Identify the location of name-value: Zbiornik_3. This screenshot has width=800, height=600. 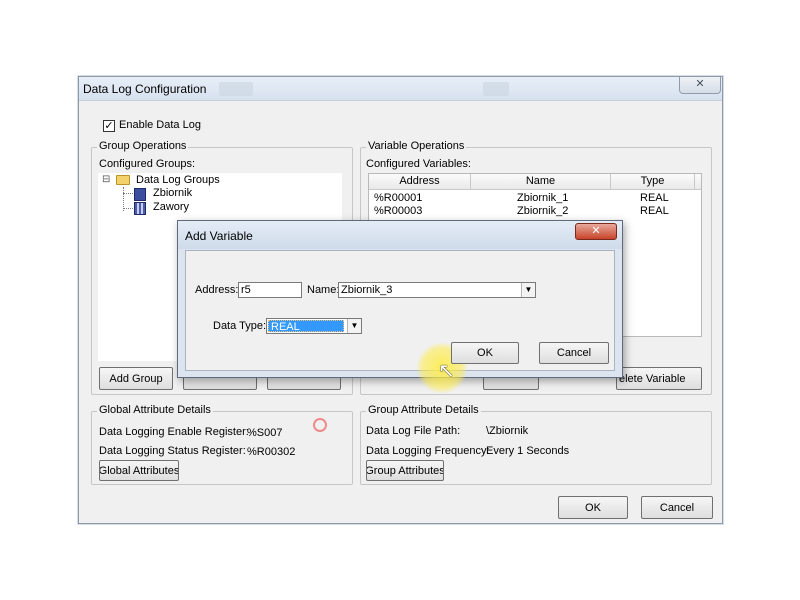
(367, 290).